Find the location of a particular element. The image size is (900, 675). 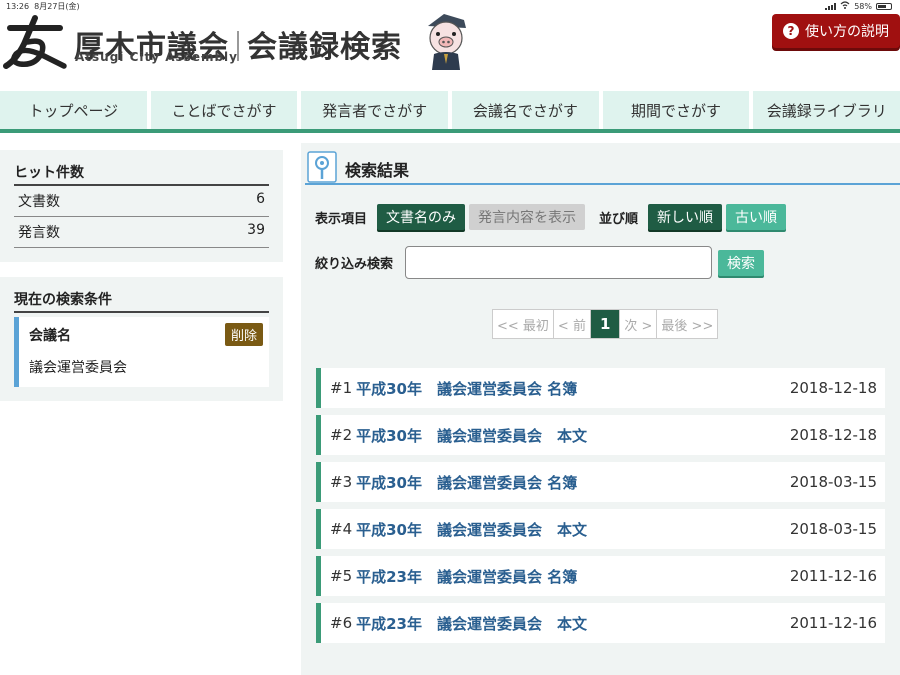

signal-icon is located at coordinates (831, 6).